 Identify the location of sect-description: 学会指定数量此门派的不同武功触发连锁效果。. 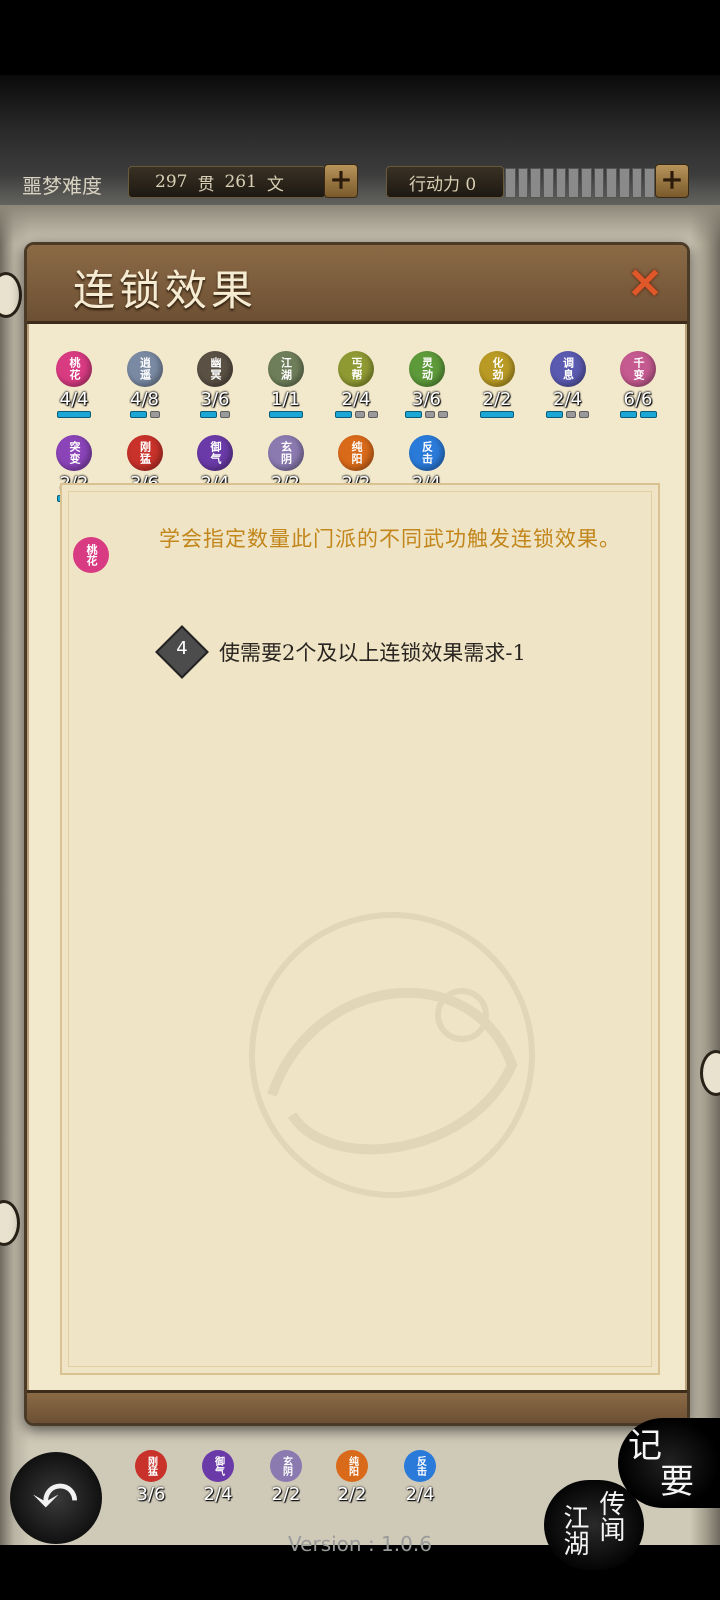
(390, 539).